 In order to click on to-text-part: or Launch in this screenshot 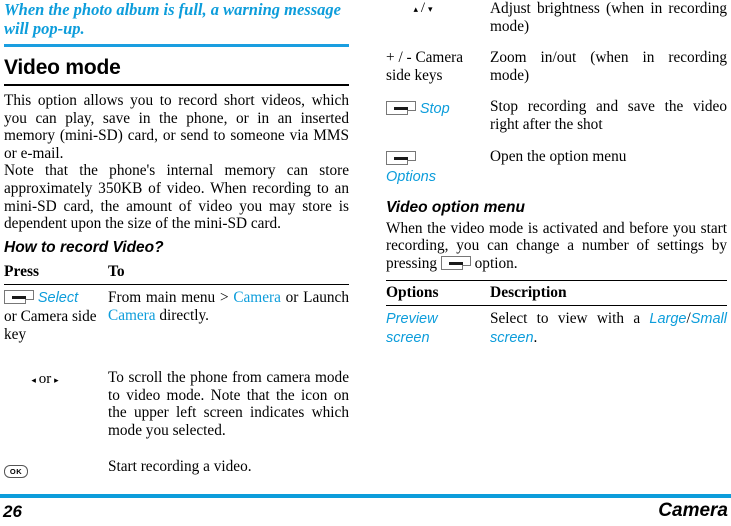, I will do `click(314, 298)`.